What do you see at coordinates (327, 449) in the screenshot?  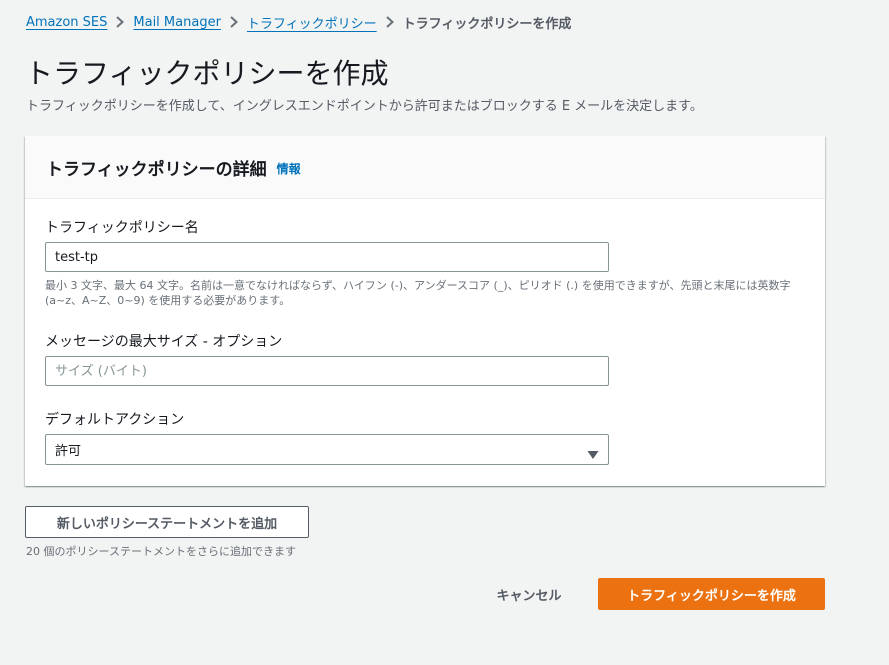 I see `default-action-select: 許可` at bounding box center [327, 449].